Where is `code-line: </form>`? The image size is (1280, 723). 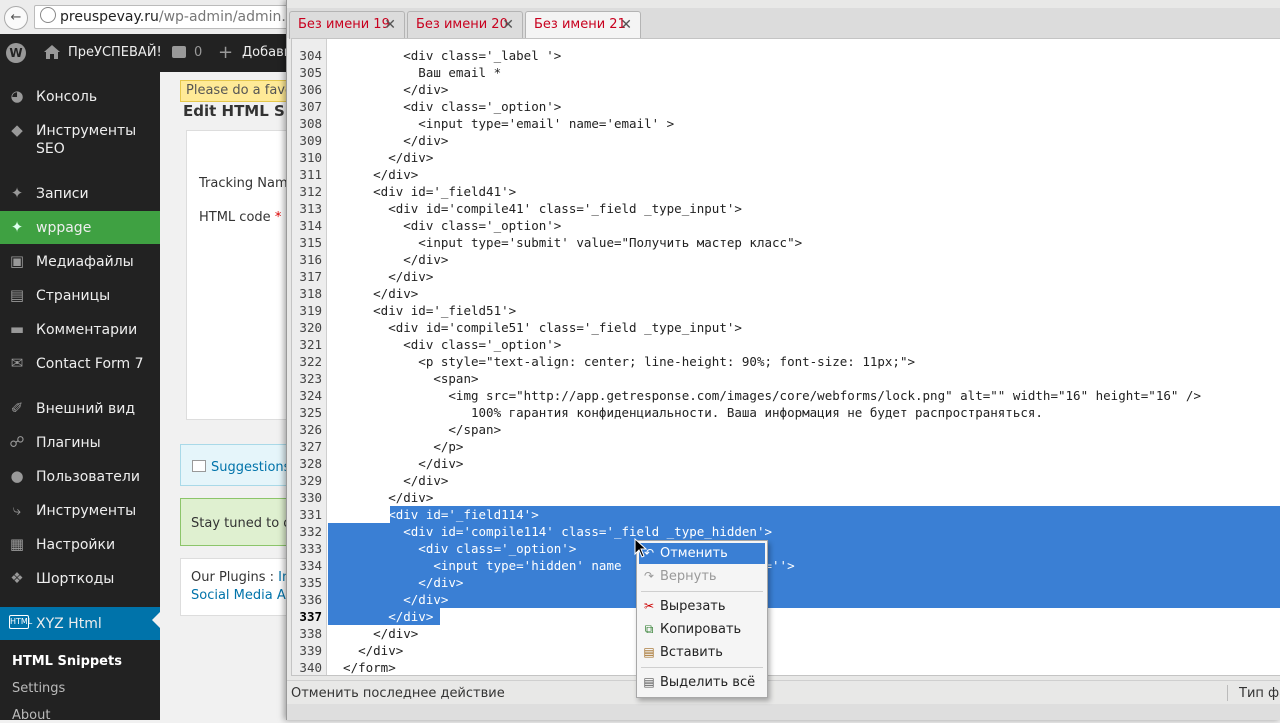 code-line: </form> is located at coordinates (362, 667).